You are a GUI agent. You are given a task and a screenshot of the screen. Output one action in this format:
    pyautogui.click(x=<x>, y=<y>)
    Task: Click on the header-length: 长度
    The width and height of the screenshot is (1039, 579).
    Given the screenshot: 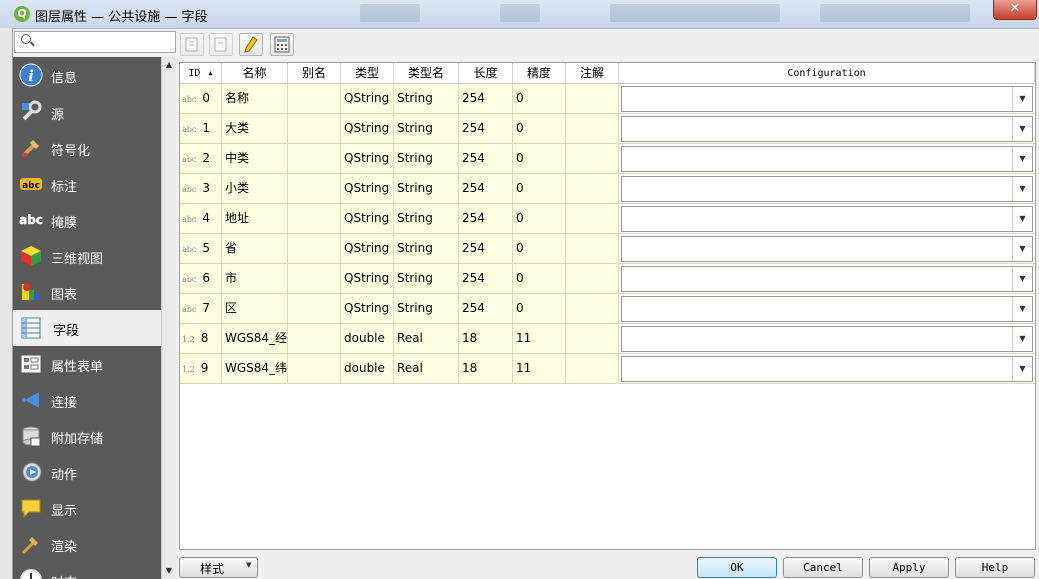 What is the action you would take?
    pyautogui.click(x=486, y=73)
    